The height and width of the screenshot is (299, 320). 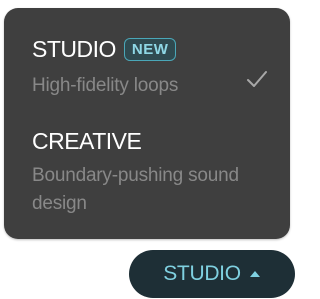 What do you see at coordinates (150, 49) in the screenshot?
I see `new-badge: NEW` at bounding box center [150, 49].